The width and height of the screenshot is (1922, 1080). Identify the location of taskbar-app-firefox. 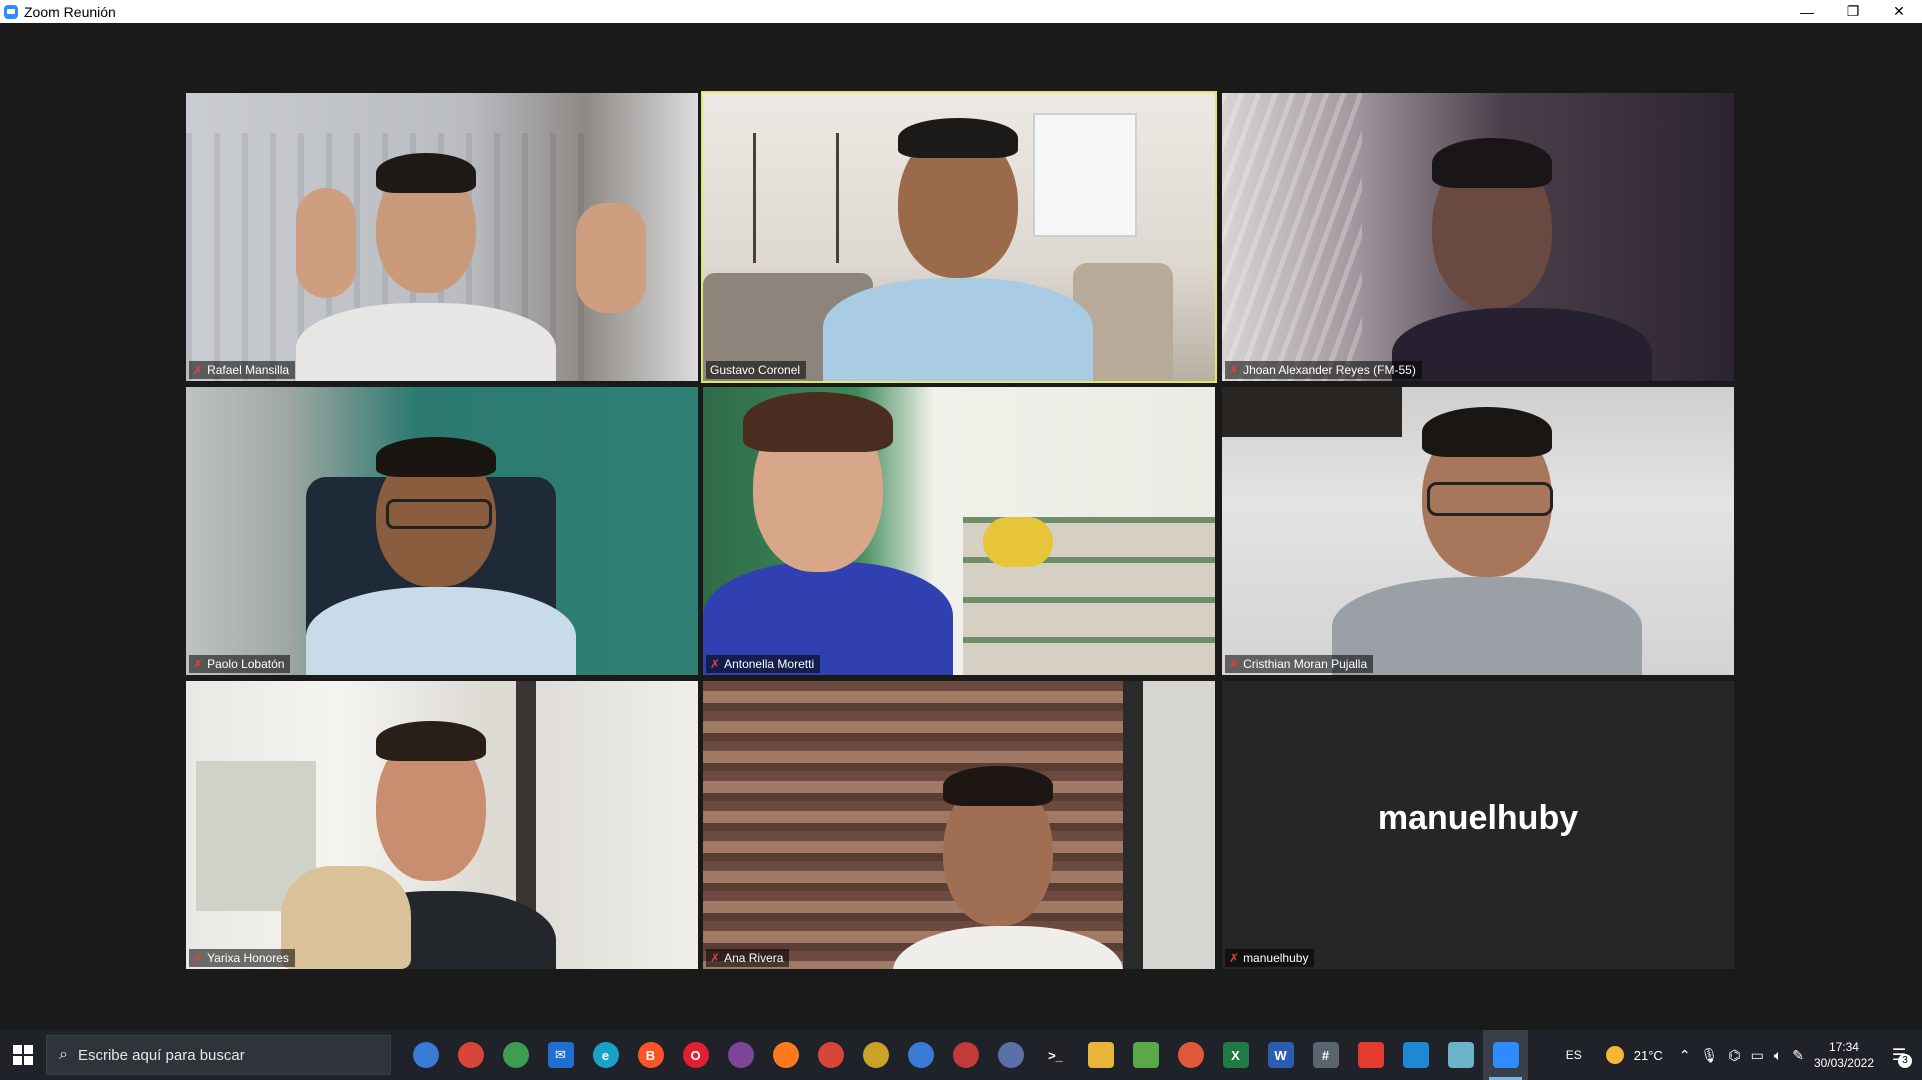
(785, 1055).